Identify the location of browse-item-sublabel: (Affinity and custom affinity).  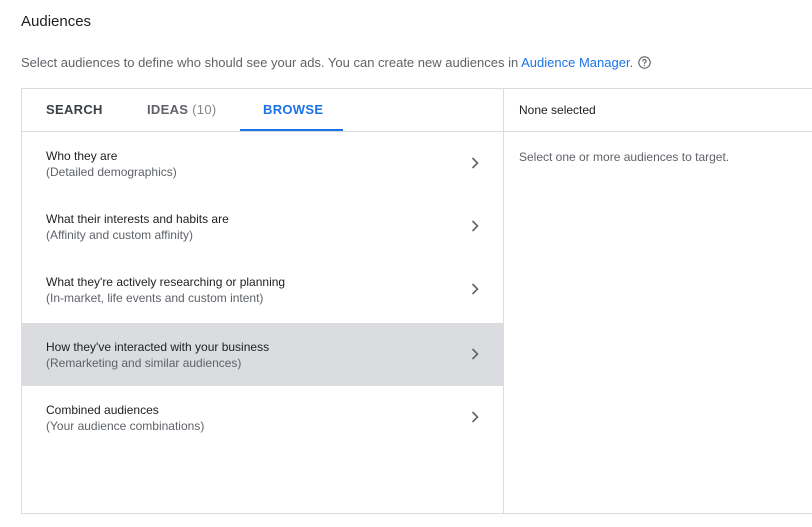
(119, 235).